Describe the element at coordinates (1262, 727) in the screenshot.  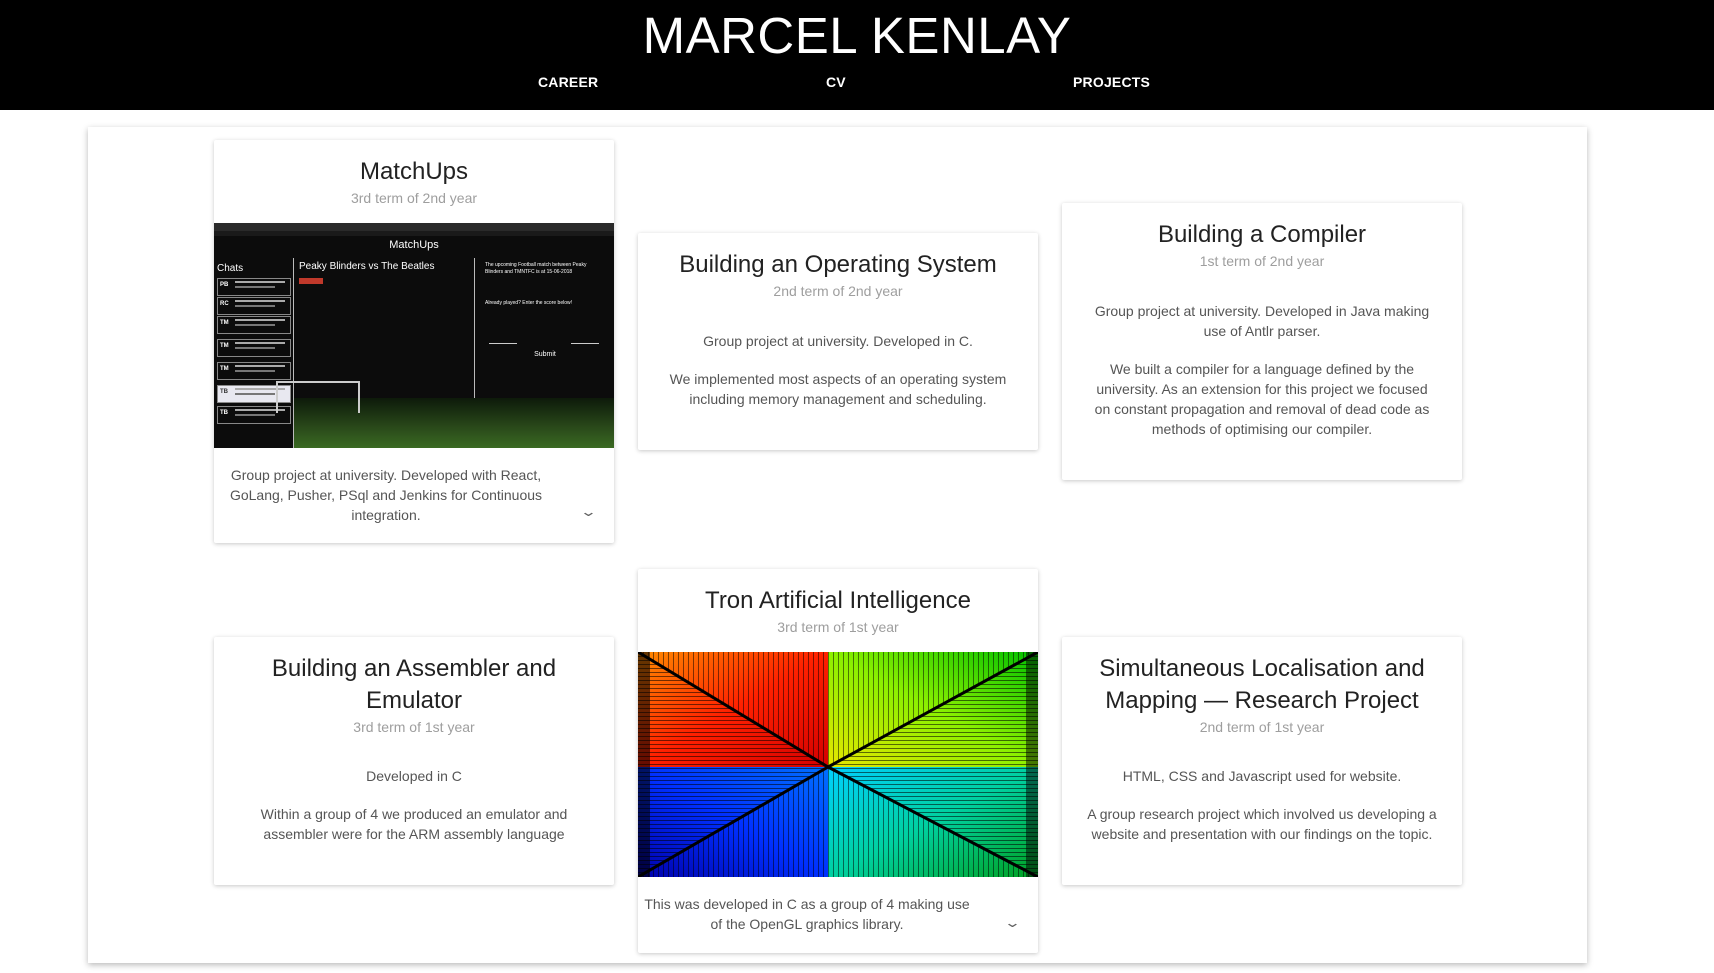
I see `card-term: 2nd term of 1st year` at that location.